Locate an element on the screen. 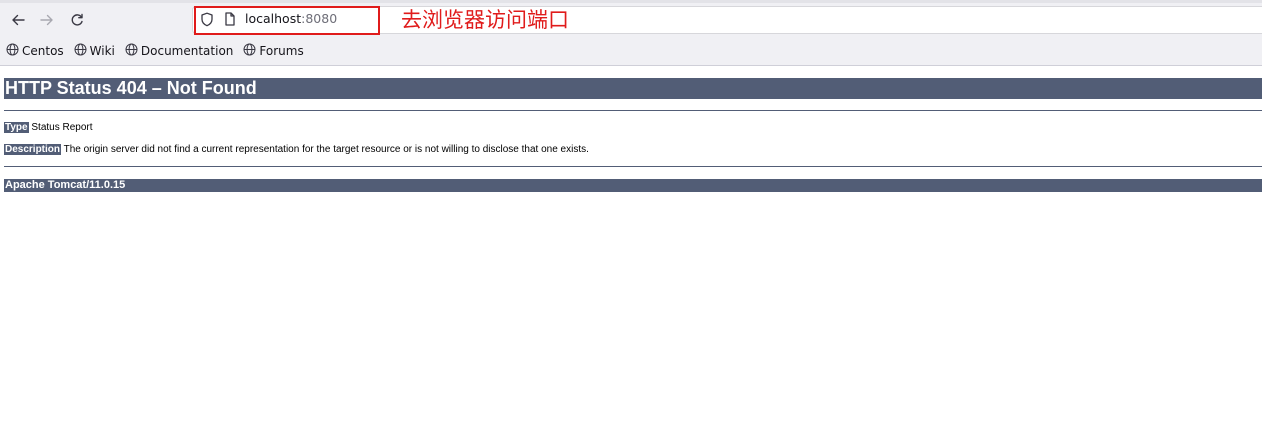  url-highlight-box is located at coordinates (287, 20).